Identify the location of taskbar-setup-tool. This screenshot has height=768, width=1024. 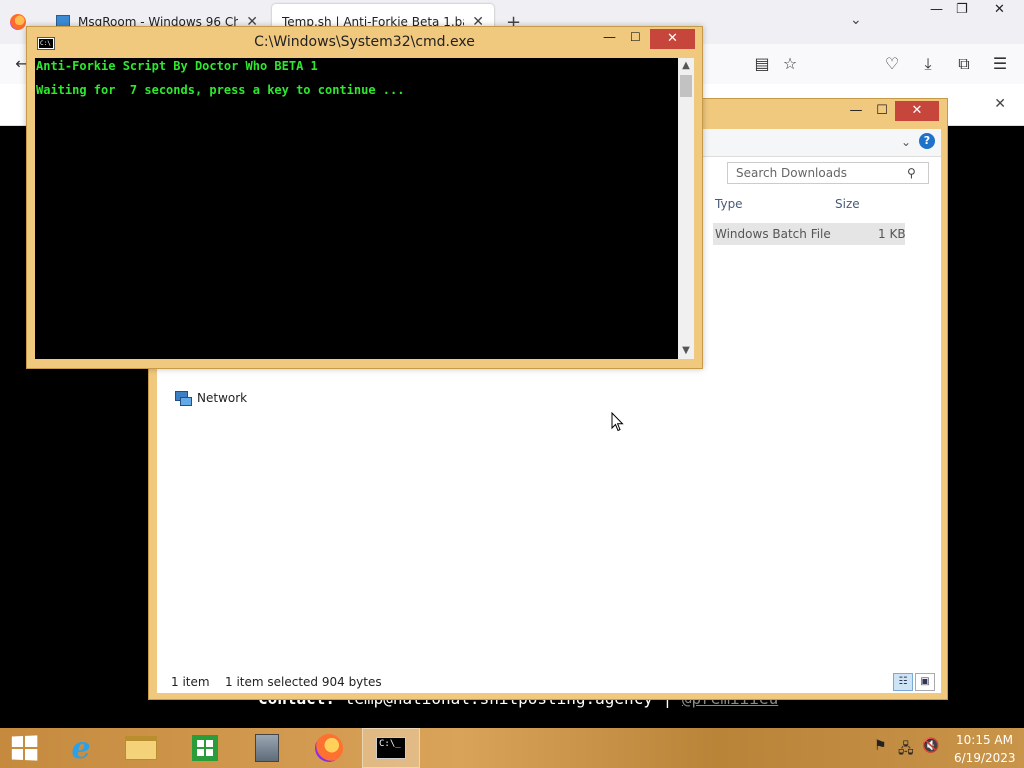
(267, 748).